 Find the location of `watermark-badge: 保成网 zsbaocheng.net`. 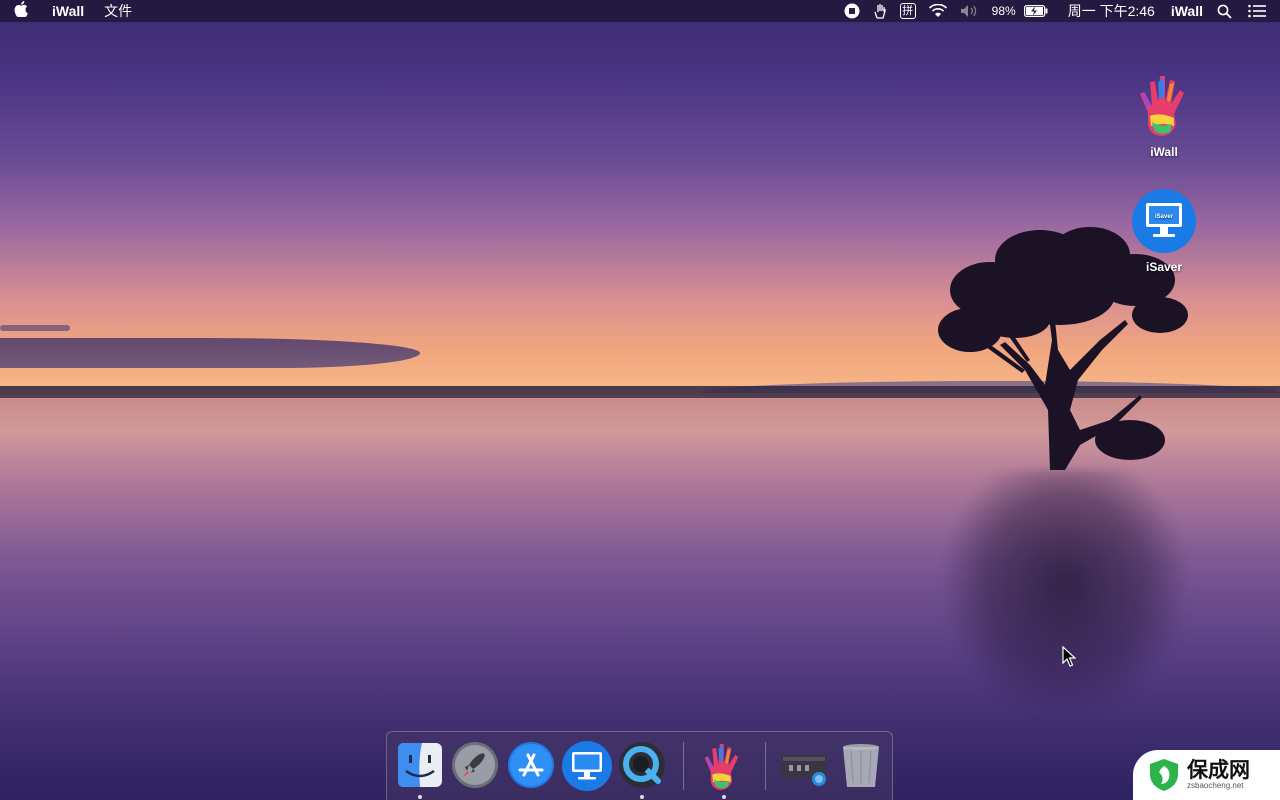

watermark-badge: 保成网 zsbaocheng.net is located at coordinates (1206, 775).